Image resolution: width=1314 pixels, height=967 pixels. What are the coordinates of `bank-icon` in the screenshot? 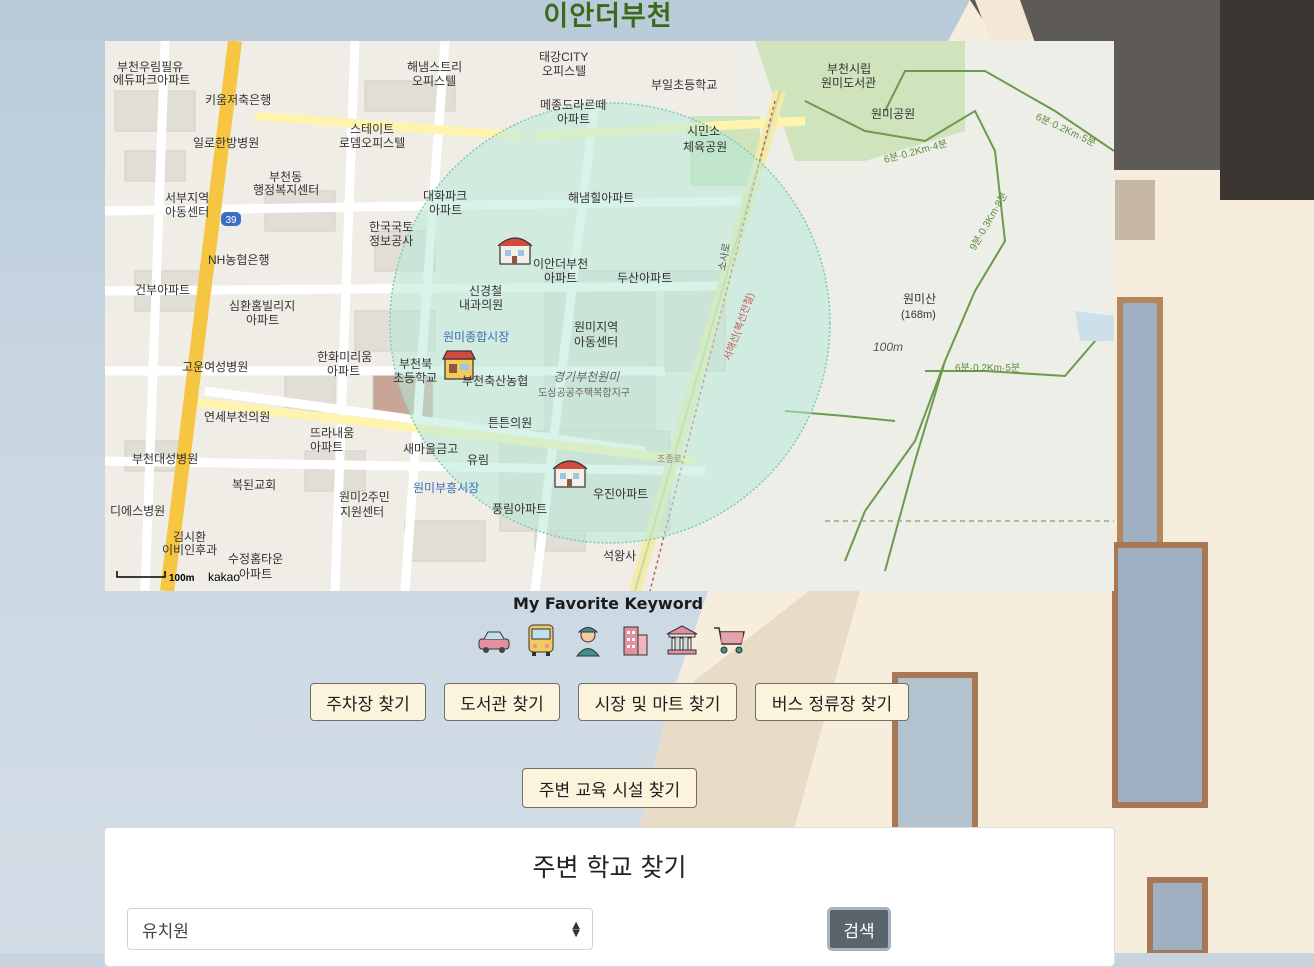 It's located at (682, 640).